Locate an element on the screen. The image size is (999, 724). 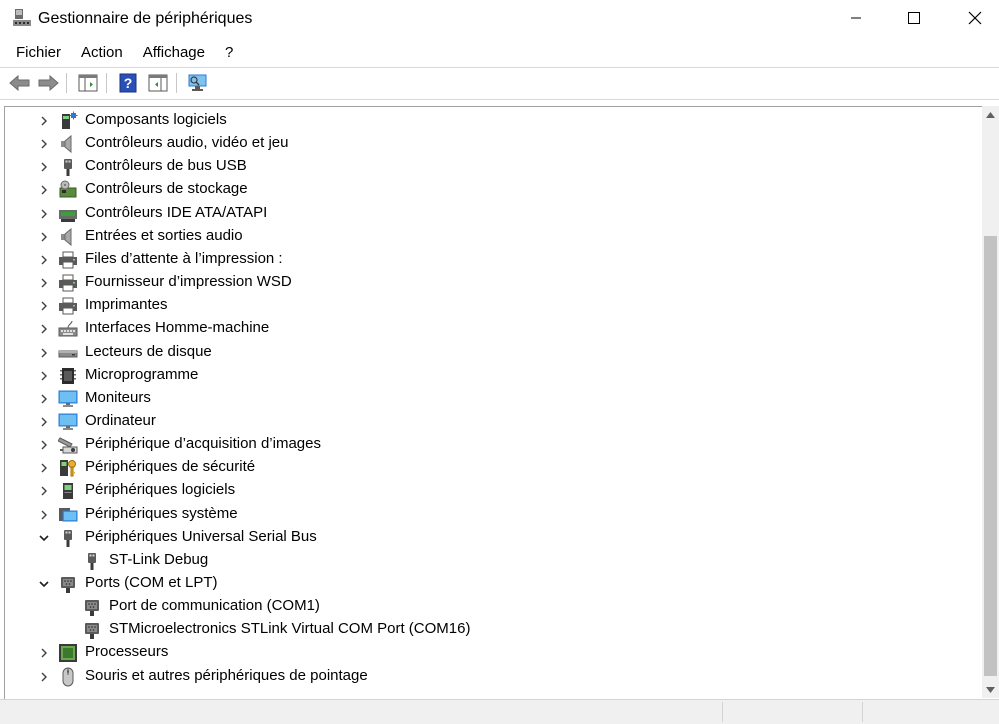
tree-item-fournisseur-d-impression-wsd: Fournisseur d’impression WSD is located at coordinates (490, 282).